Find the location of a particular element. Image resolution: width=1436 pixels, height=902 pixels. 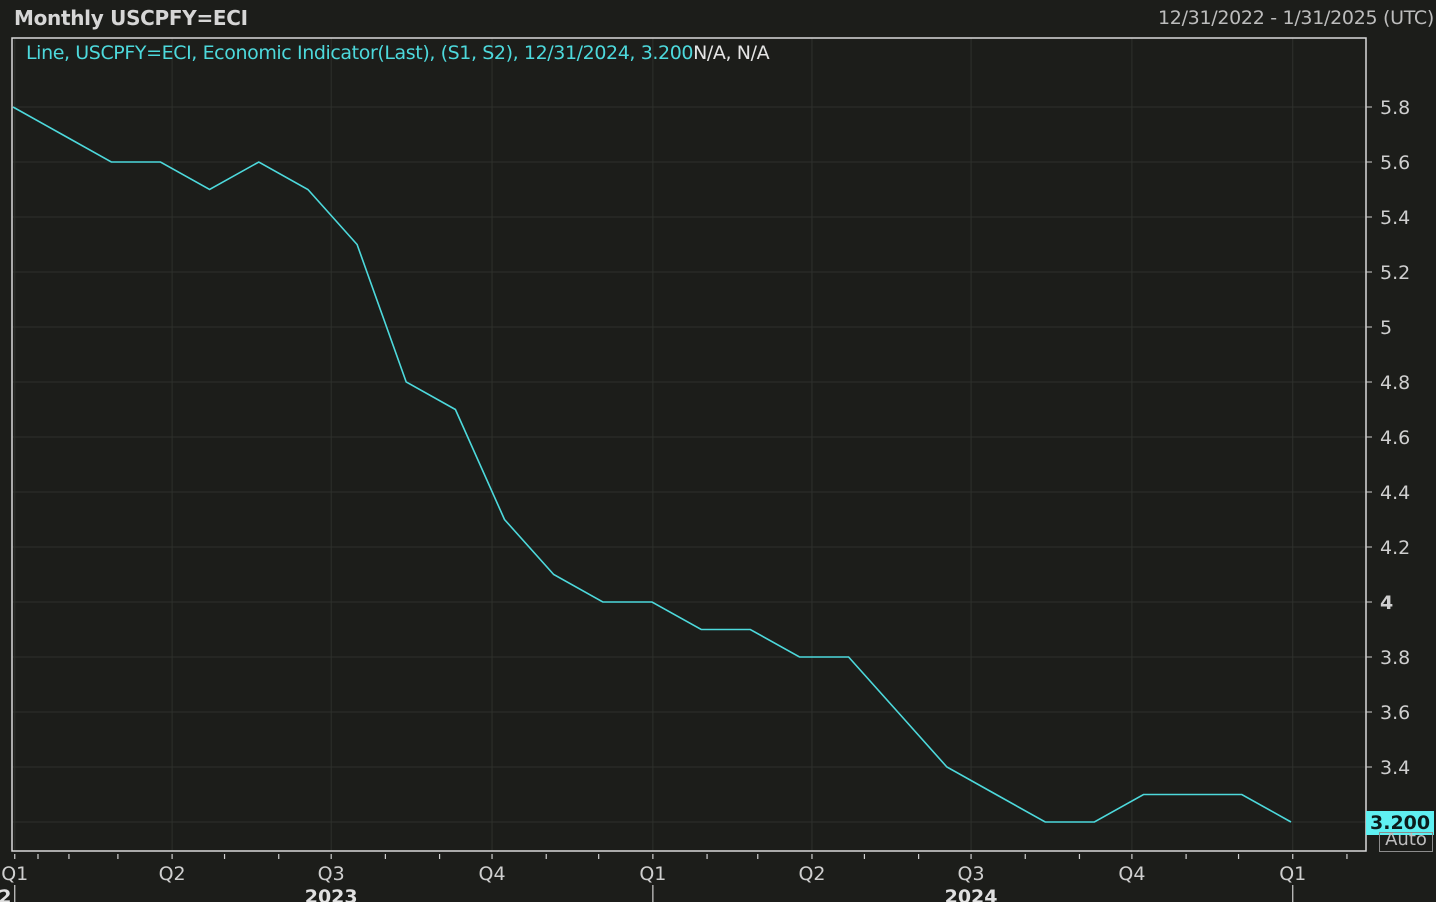

y-tick-label: 4.6 is located at coordinates (1395, 438).